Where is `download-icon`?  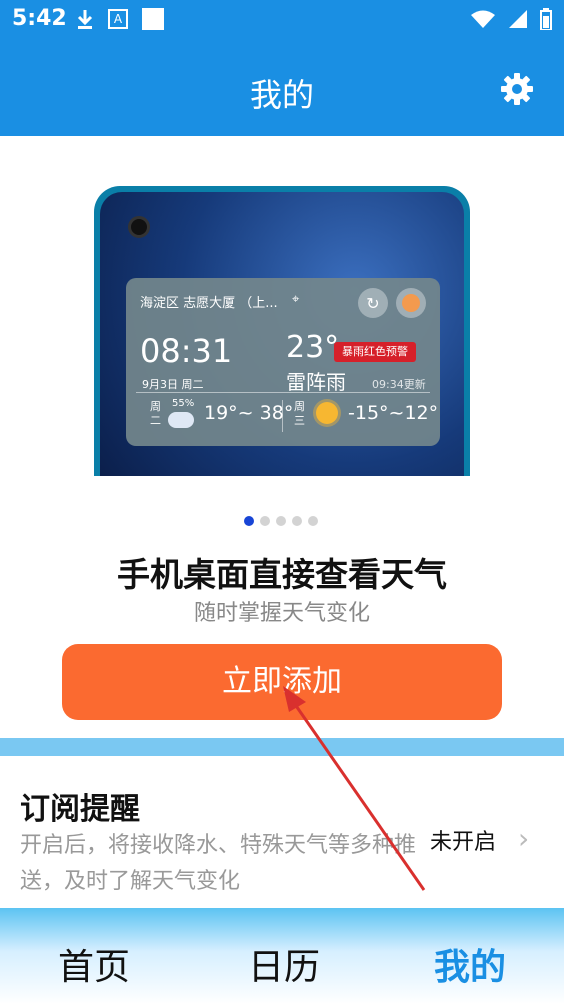
download-icon is located at coordinates (85, 19).